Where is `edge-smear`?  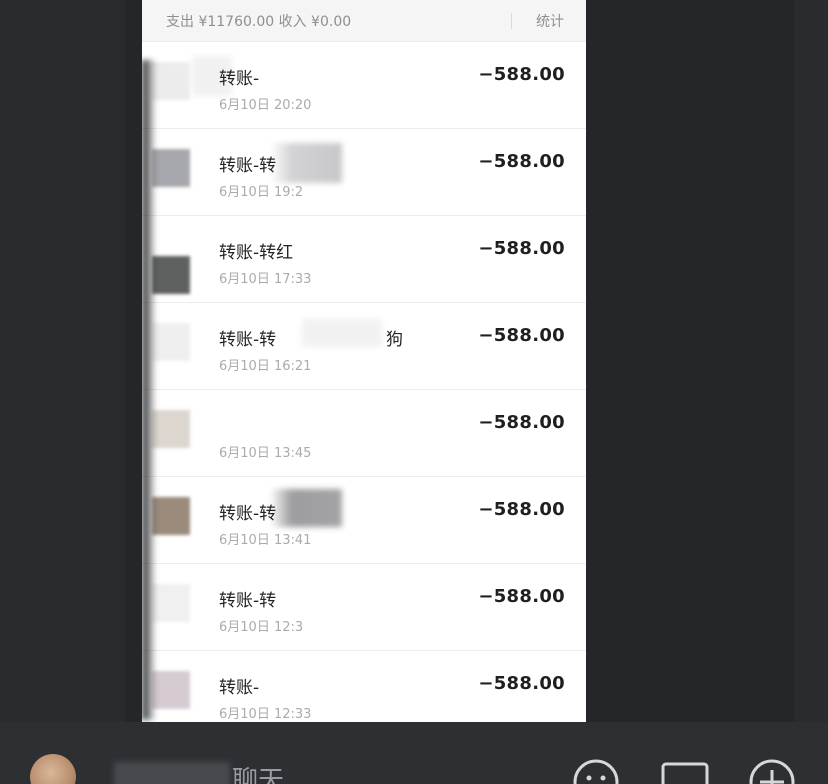
edge-smear is located at coordinates (149, 390).